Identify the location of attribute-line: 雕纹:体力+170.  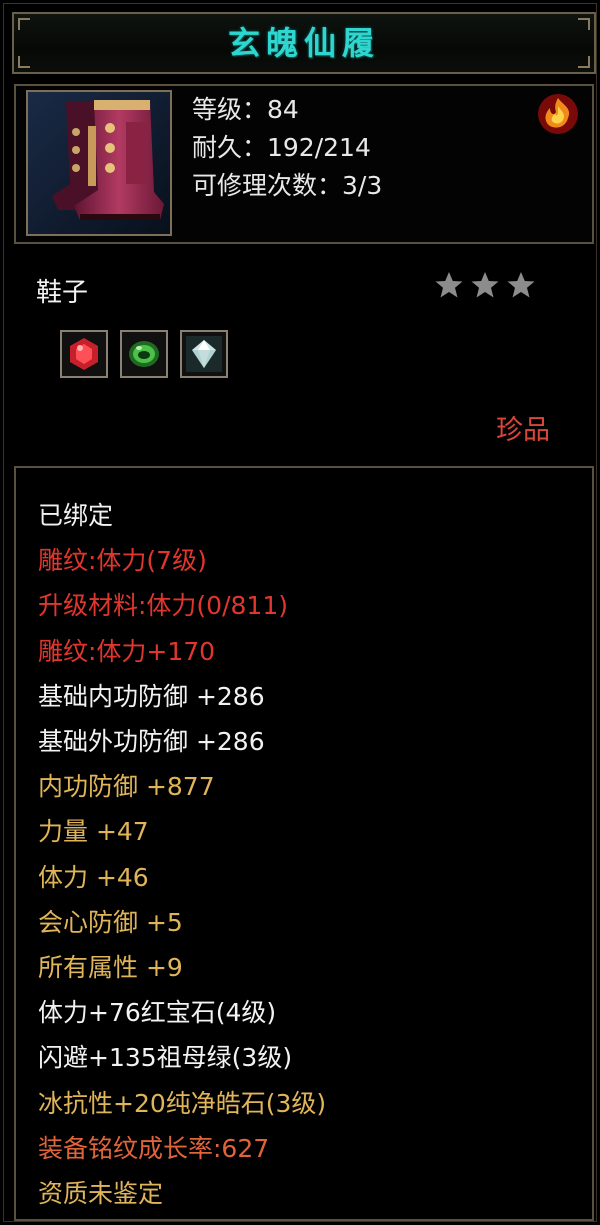
(127, 651).